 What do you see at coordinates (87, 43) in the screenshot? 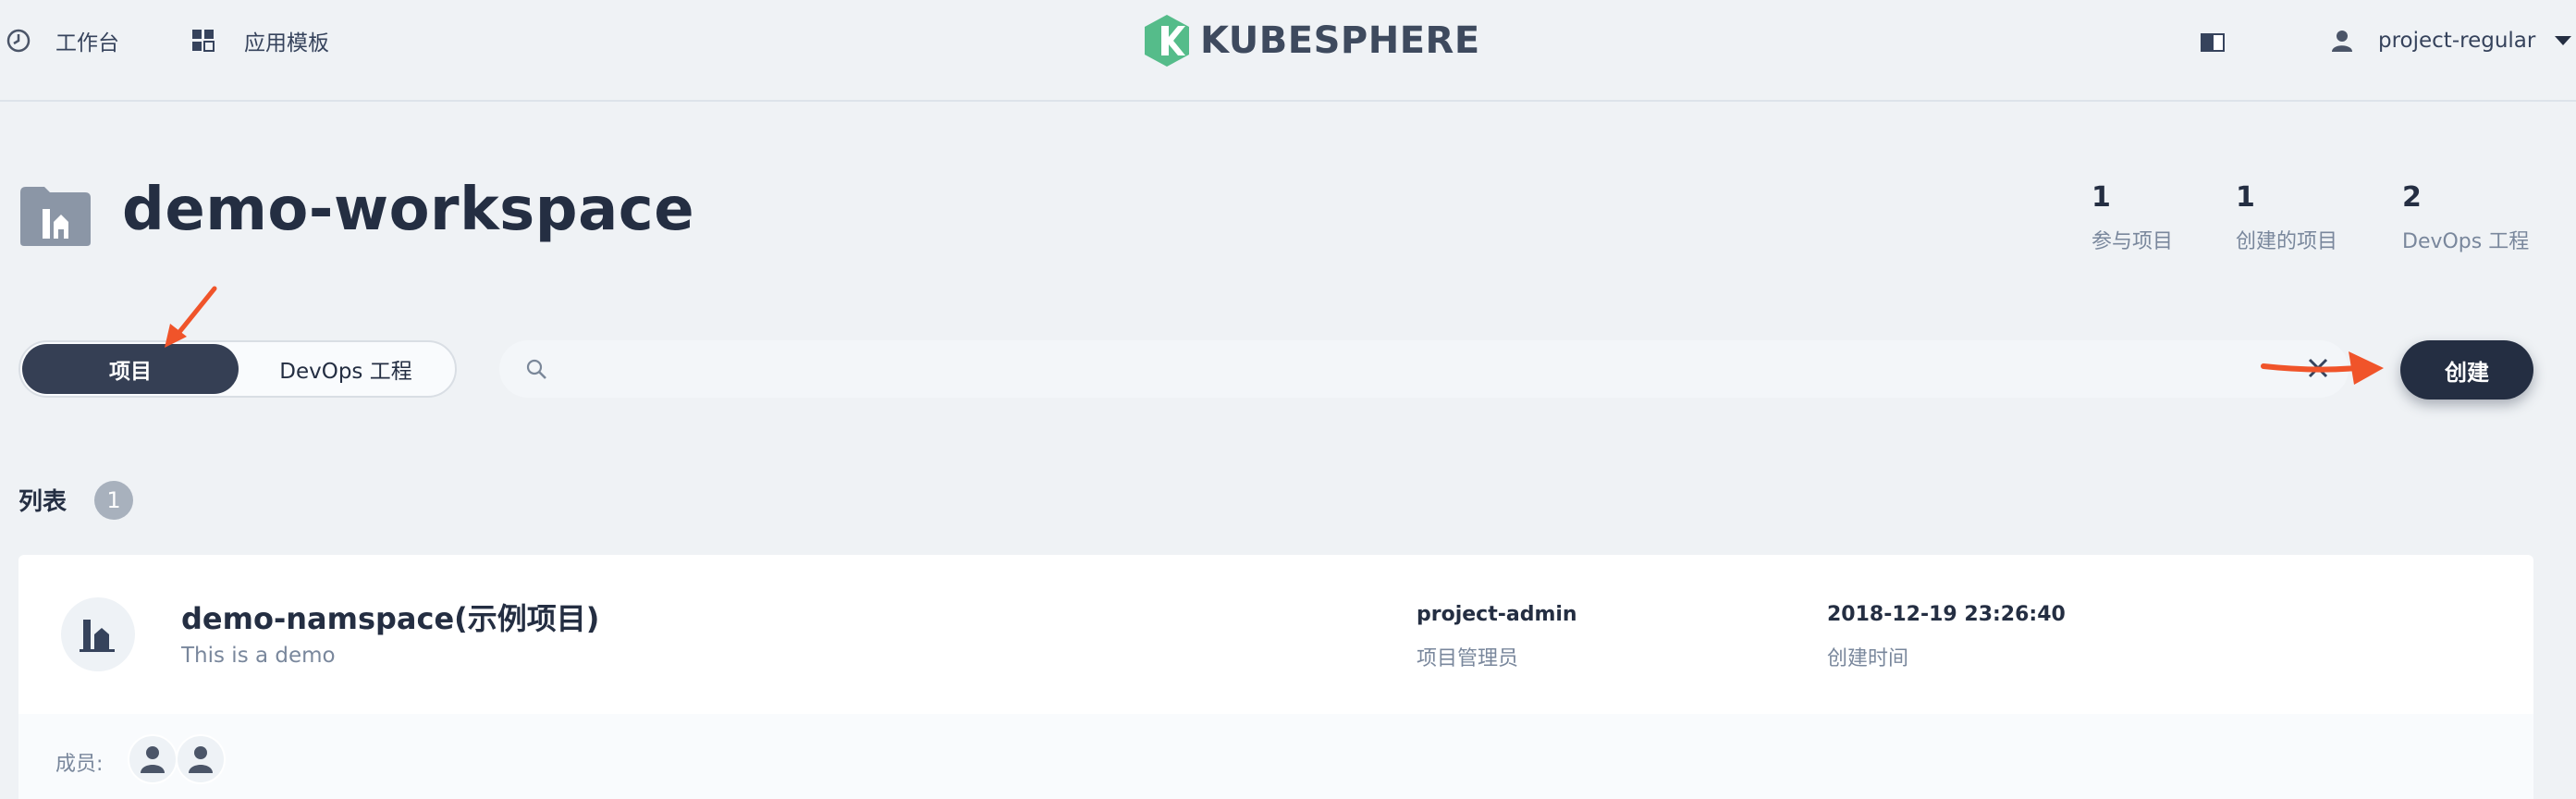
I see `nav-workbench-label: 工作台` at bounding box center [87, 43].